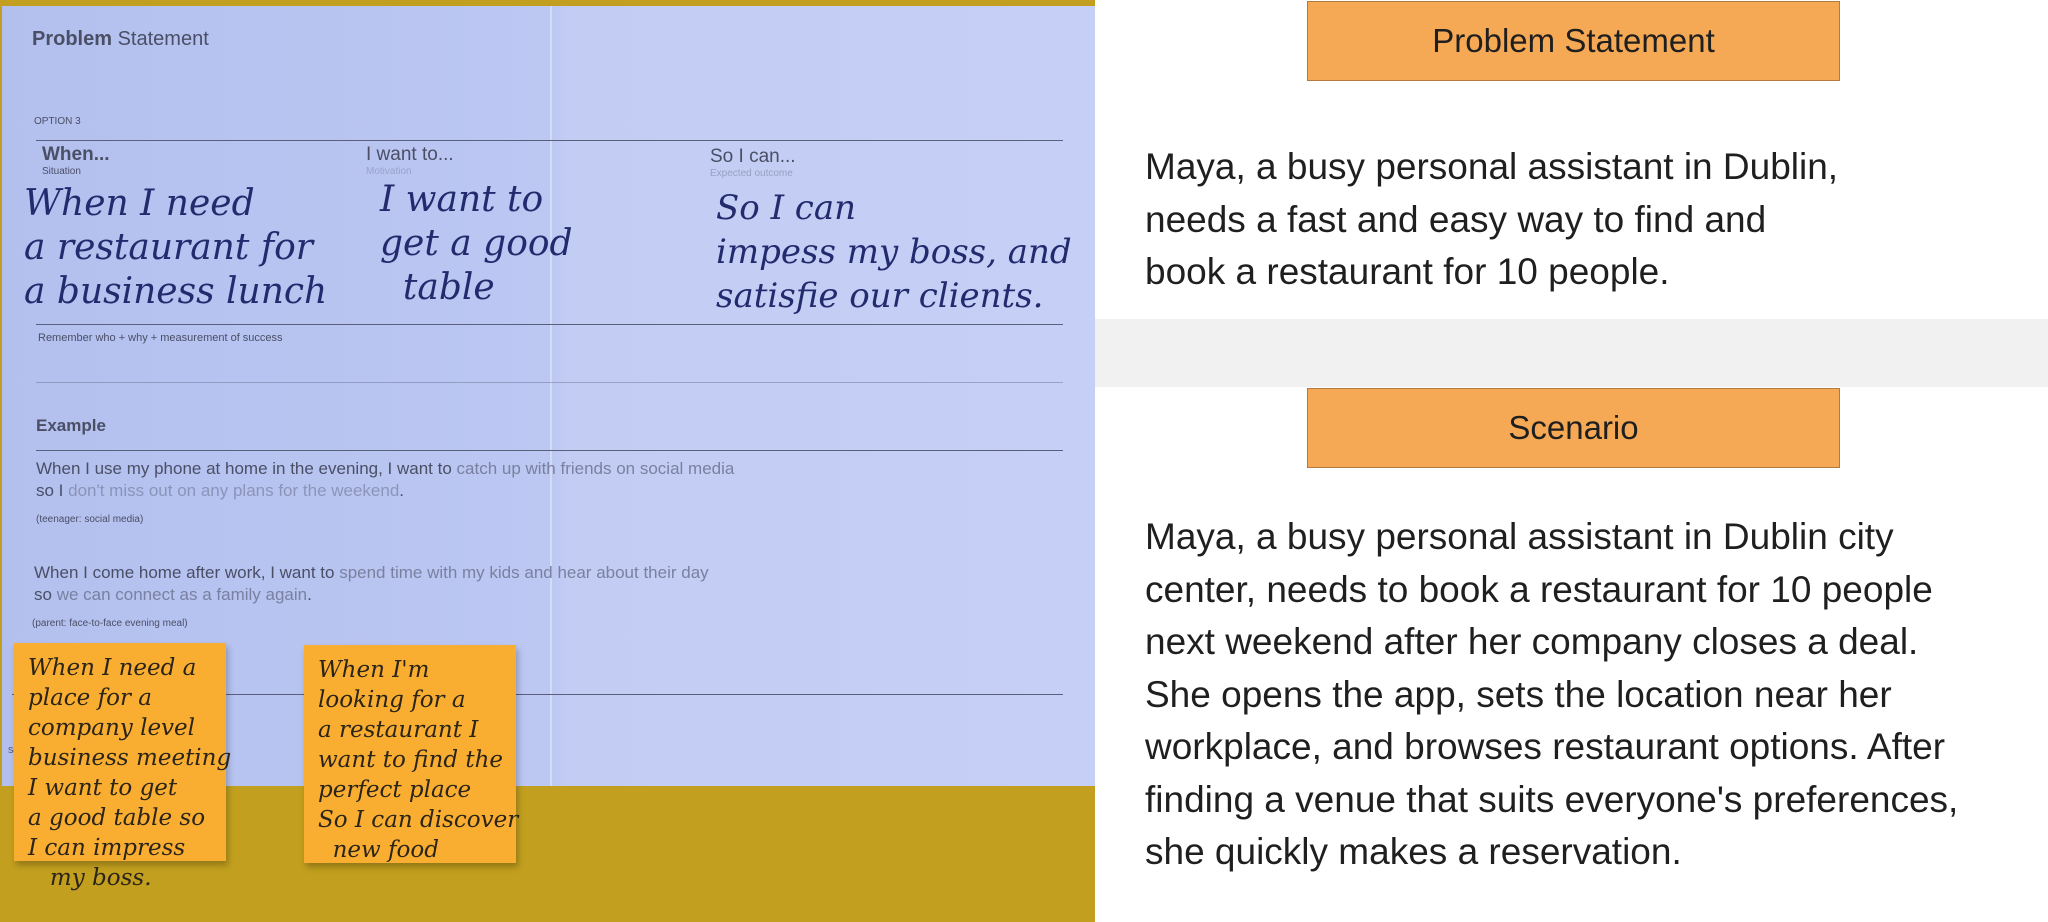 The image size is (2048, 922). I want to click on worksheet-title: Problem Statement, so click(120, 39).